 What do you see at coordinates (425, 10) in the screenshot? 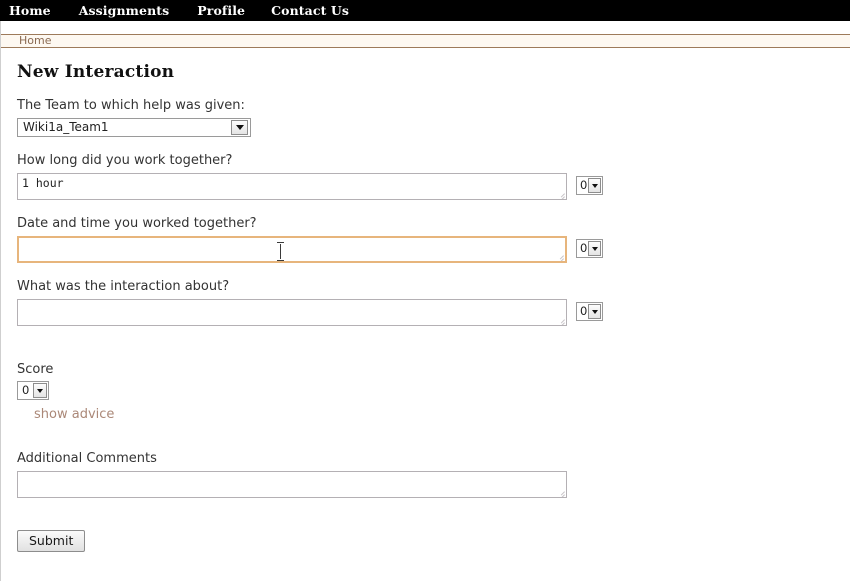
I see `top-navbar: Home Assignments Profile Contact Us` at bounding box center [425, 10].